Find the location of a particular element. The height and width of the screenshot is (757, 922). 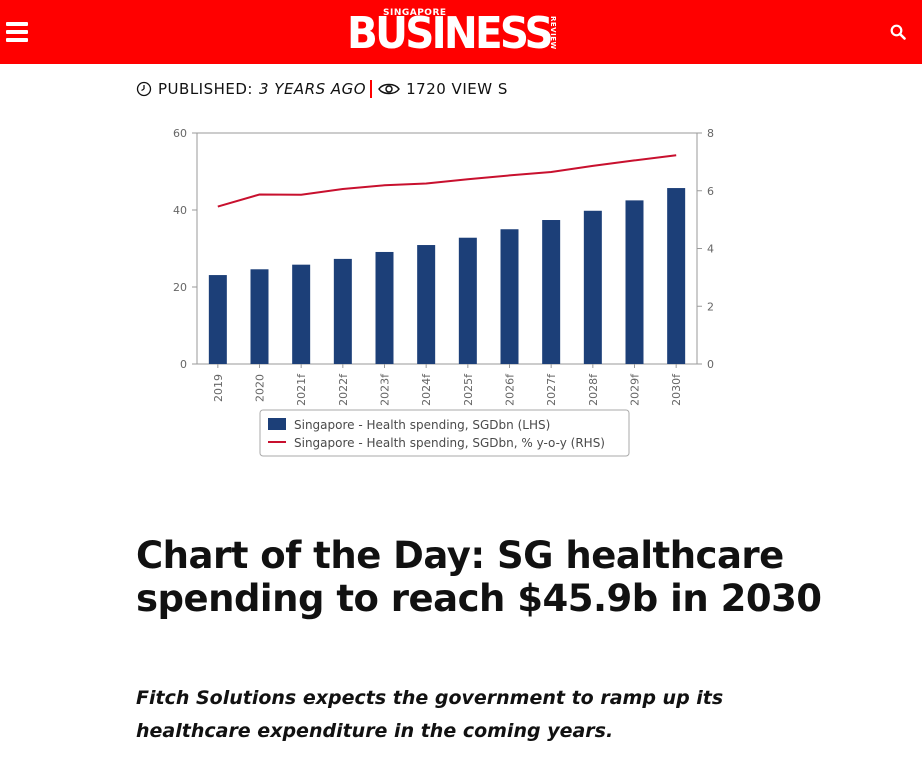

chart-line-series is located at coordinates (447, 181).